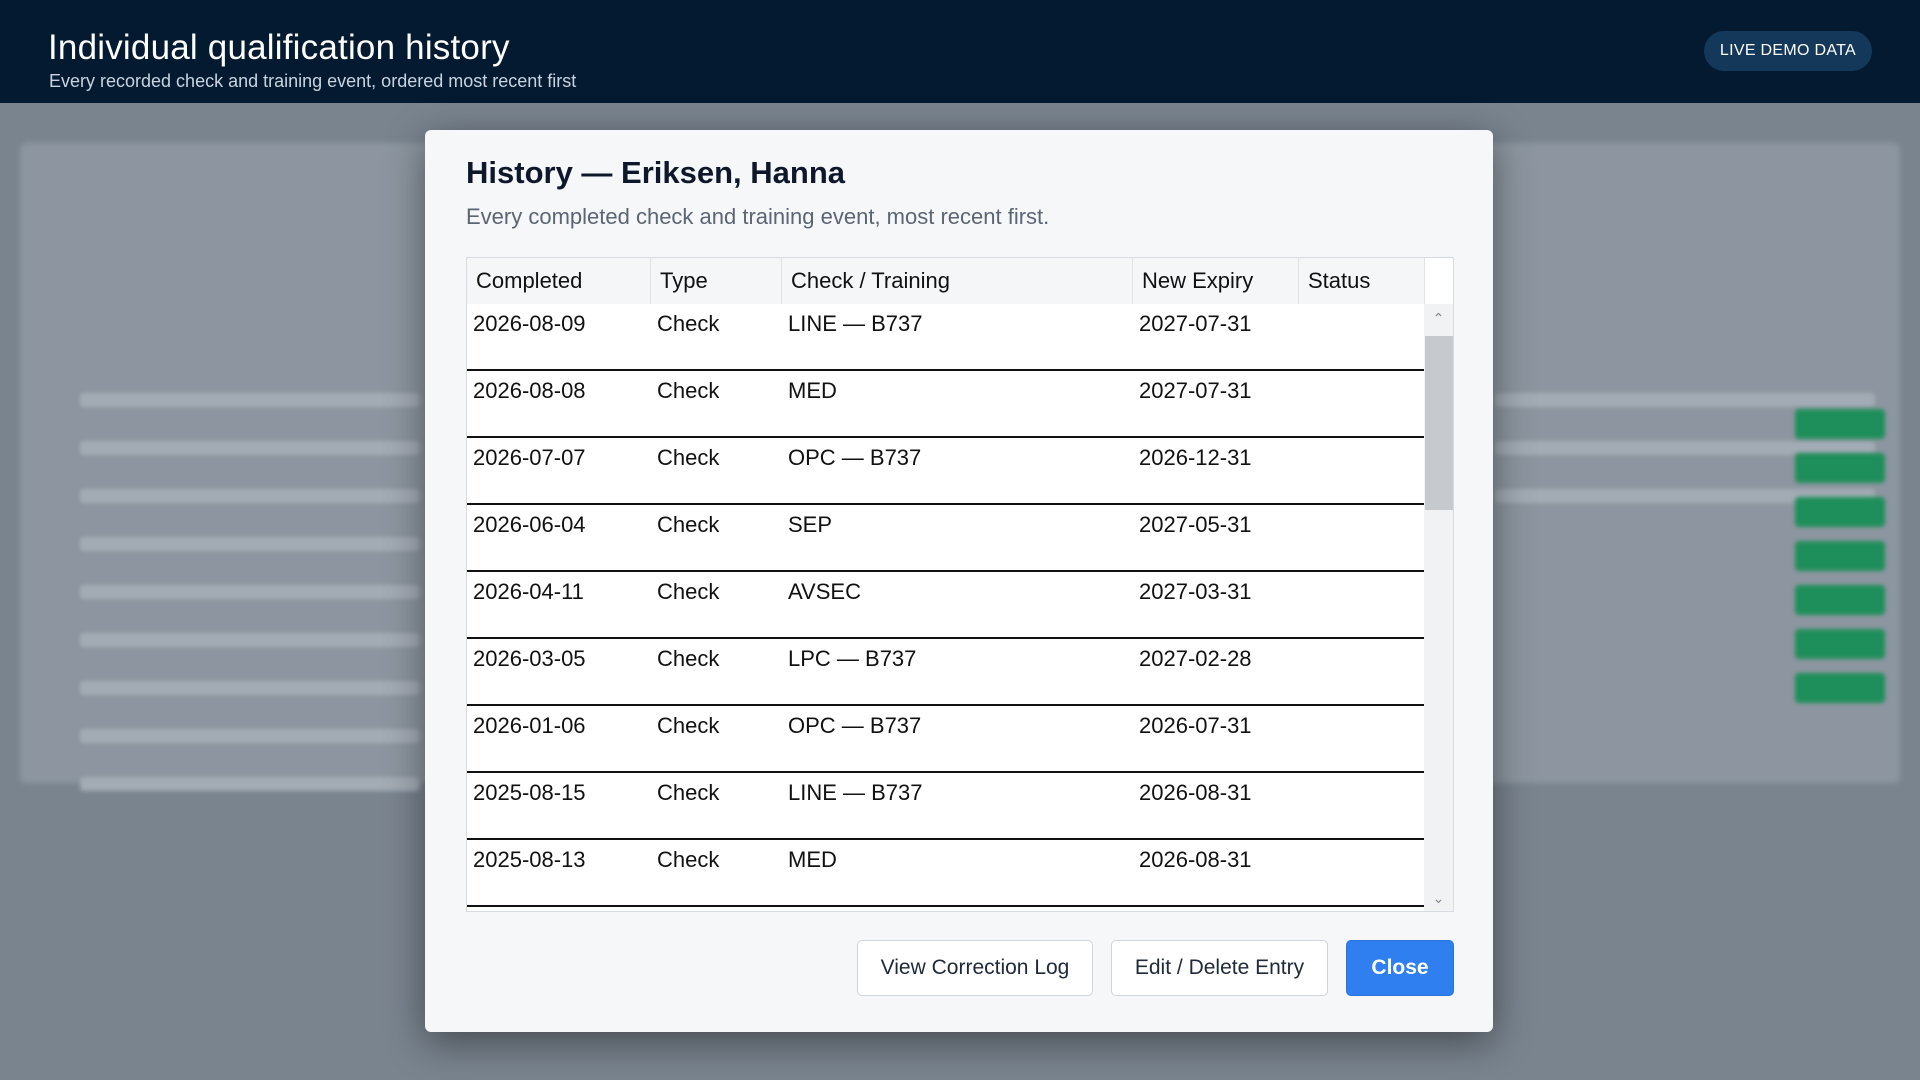  I want to click on column-header-completed: Completed, so click(559, 281).